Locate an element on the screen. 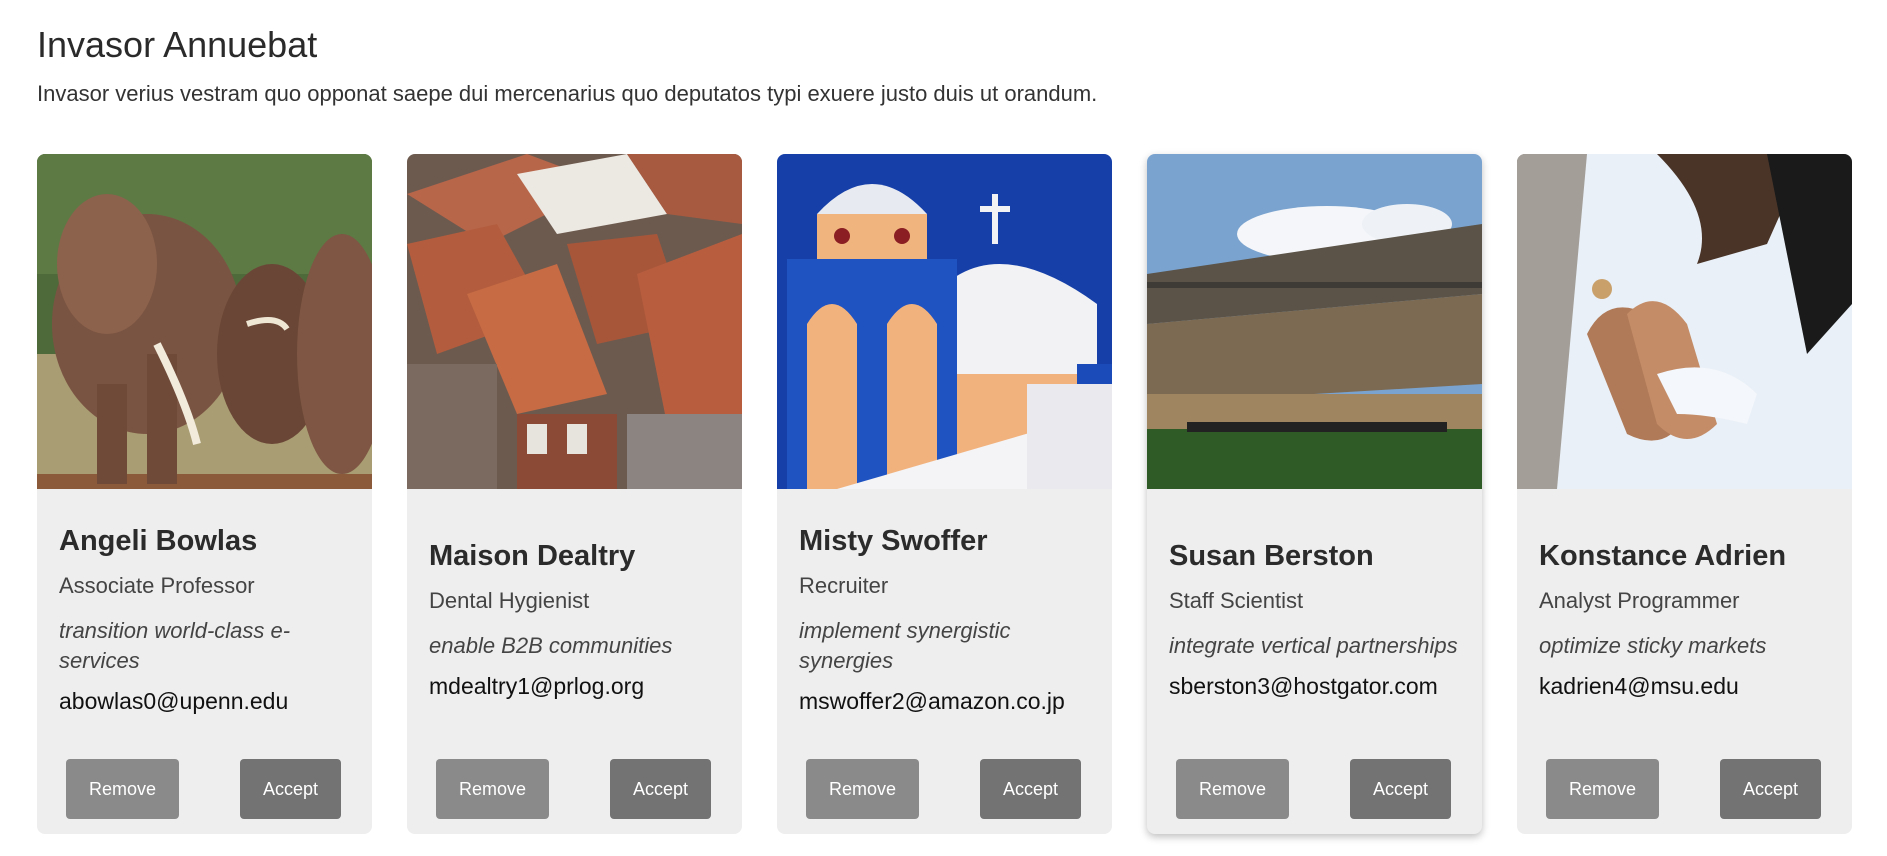 The height and width of the screenshot is (856, 1887). card-email: kadrien4@msu.edu is located at coordinates (1639, 685).